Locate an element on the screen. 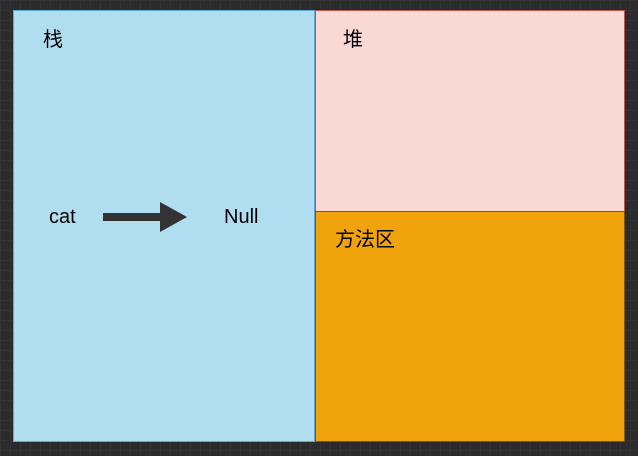 This screenshot has width=638, height=456. arrow-shaft is located at coordinates (133, 217).